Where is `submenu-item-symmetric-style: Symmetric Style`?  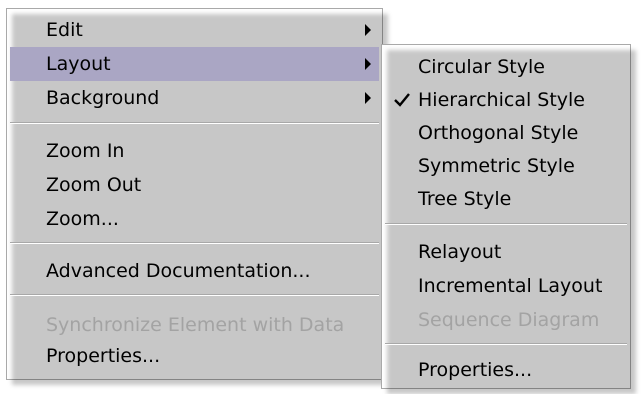
submenu-item-symmetric-style: Symmetric Style is located at coordinates (506, 166).